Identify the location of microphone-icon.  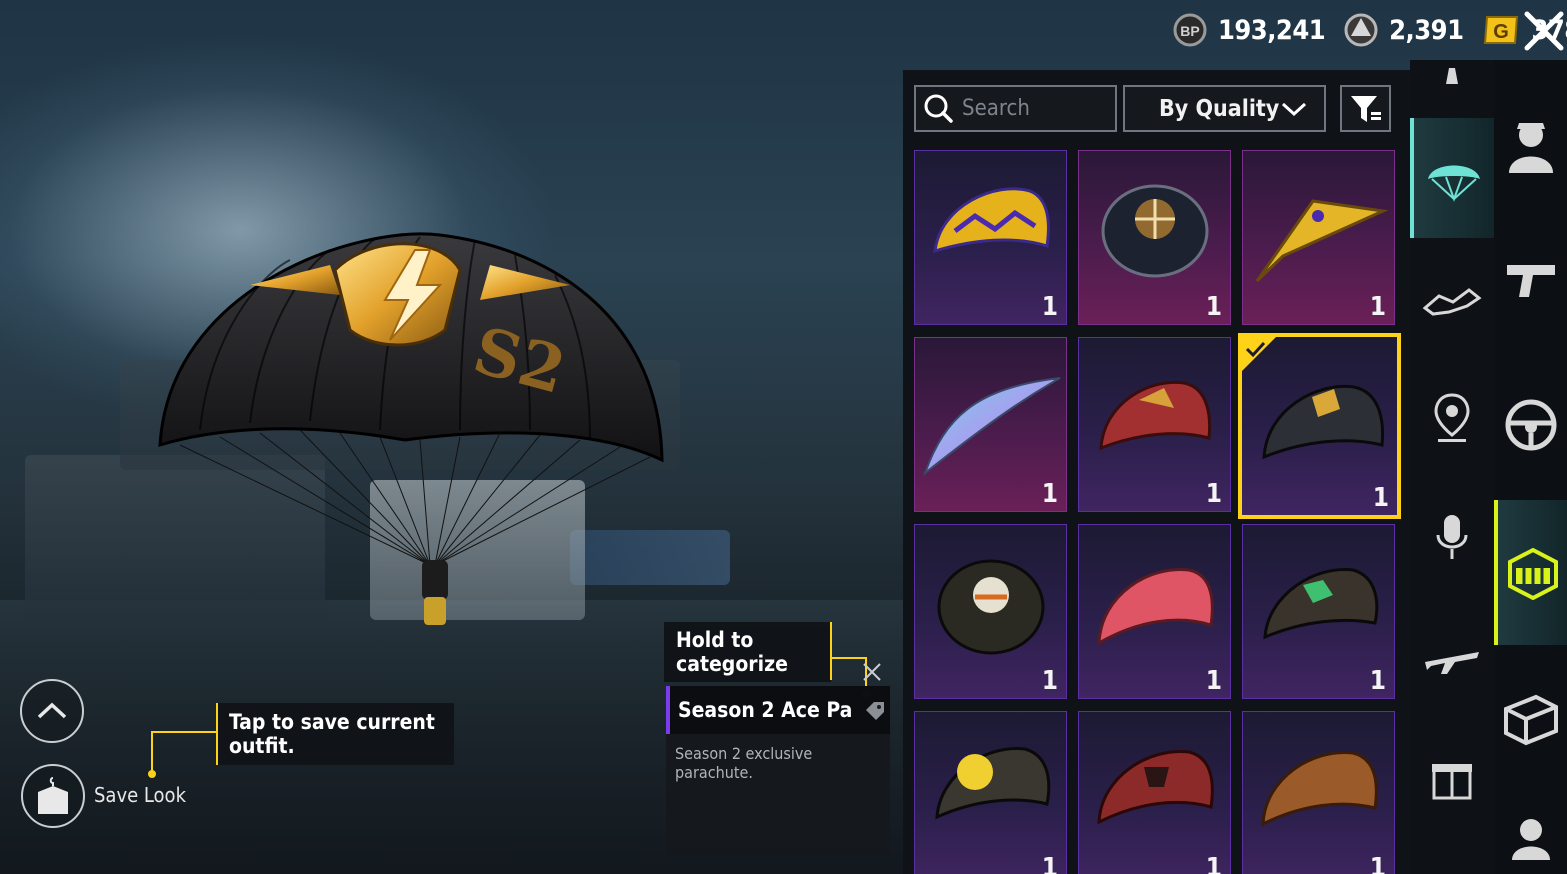
(1452, 537).